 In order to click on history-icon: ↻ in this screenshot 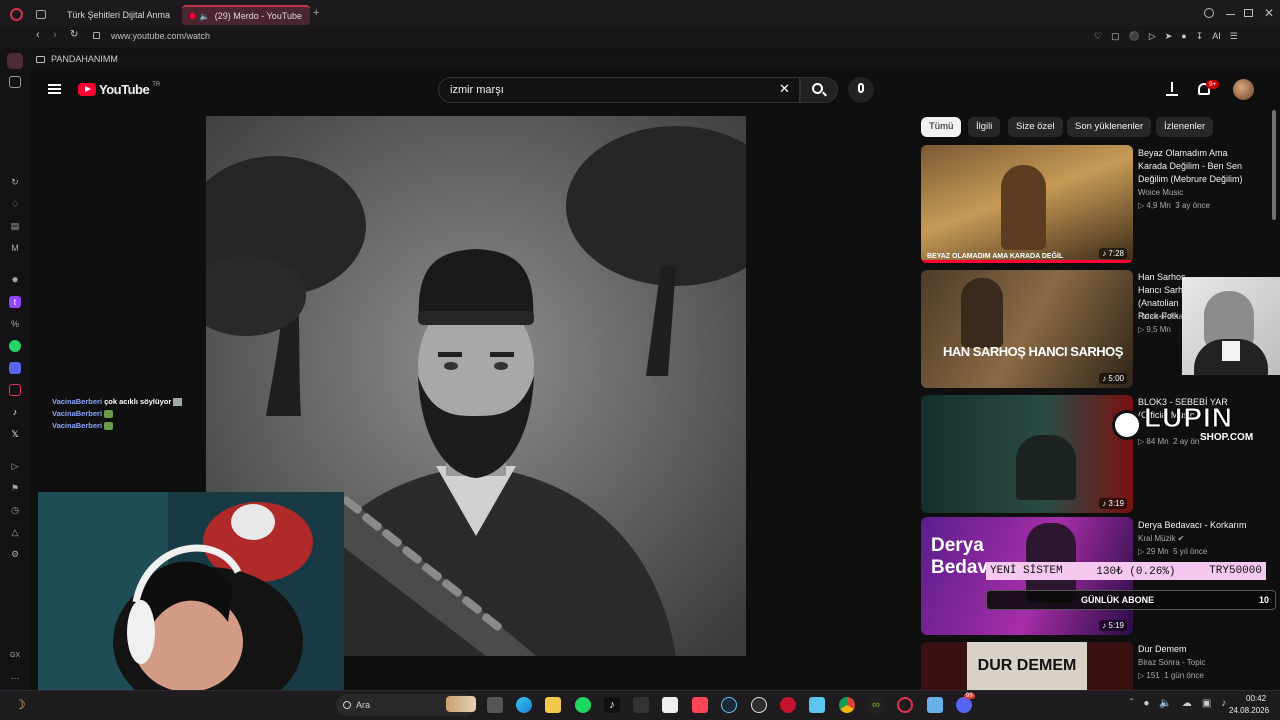, I will do `click(15, 182)`.